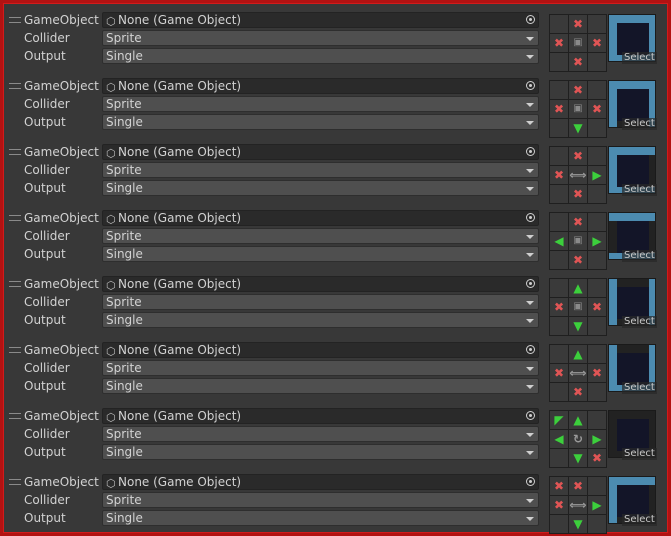  What do you see at coordinates (578, 439) in the screenshot?
I see `neighbor-cell-rotate-icon: ↻` at bounding box center [578, 439].